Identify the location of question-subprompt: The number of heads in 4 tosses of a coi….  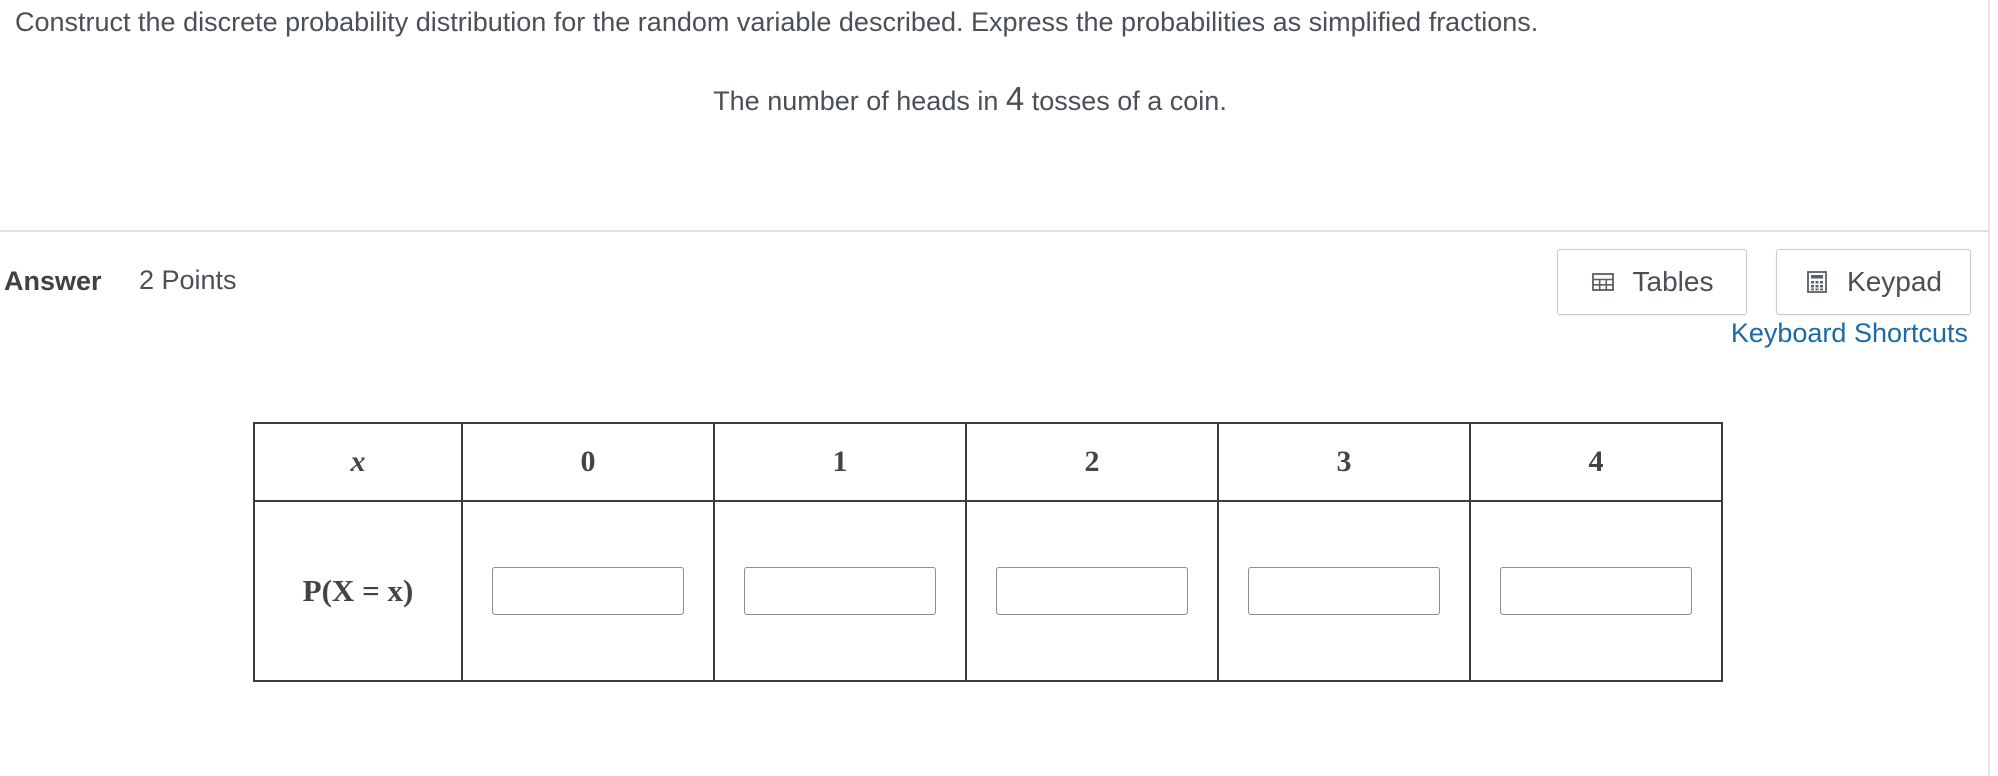
(970, 99).